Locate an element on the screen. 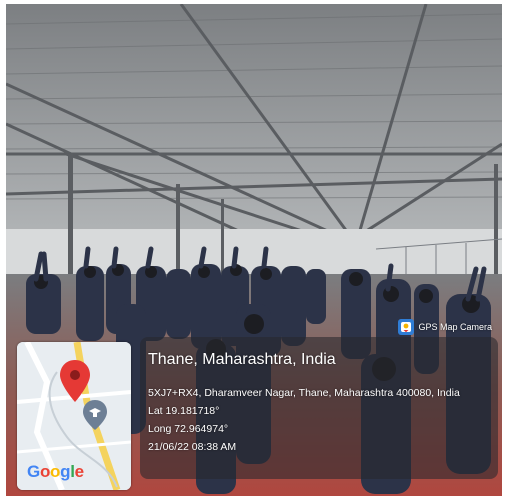 The height and width of the screenshot is (501, 508). gps-badge-label: GPS Map Camera is located at coordinates (455, 327).